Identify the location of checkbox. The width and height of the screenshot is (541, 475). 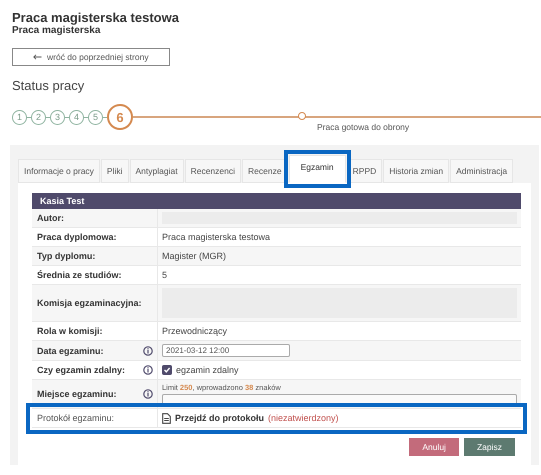
(167, 370).